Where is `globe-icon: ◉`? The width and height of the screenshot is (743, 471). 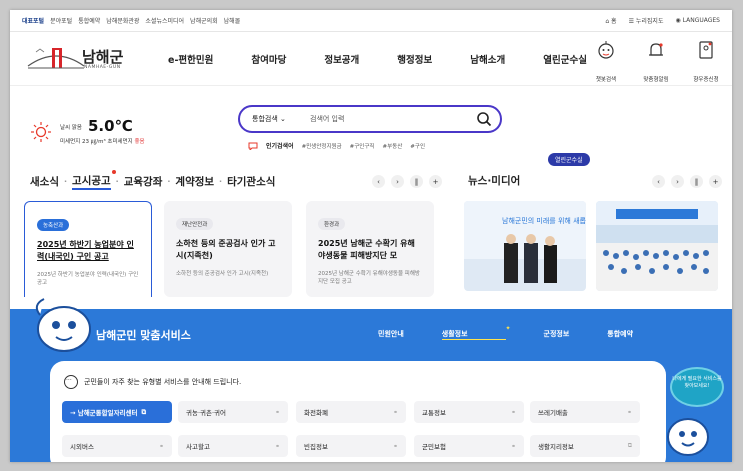
globe-icon: ◉ is located at coordinates (679, 20).